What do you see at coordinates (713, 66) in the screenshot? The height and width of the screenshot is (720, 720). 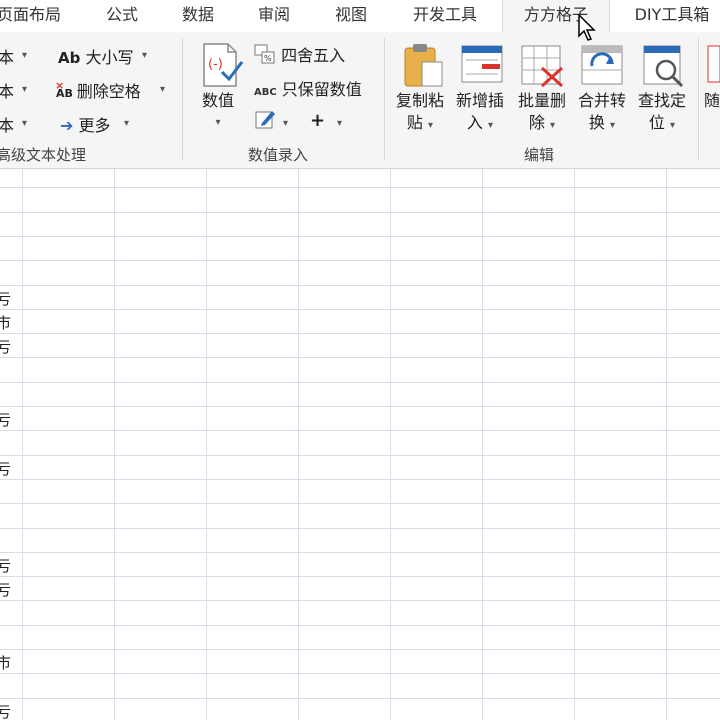 I see `random-icon` at bounding box center [713, 66].